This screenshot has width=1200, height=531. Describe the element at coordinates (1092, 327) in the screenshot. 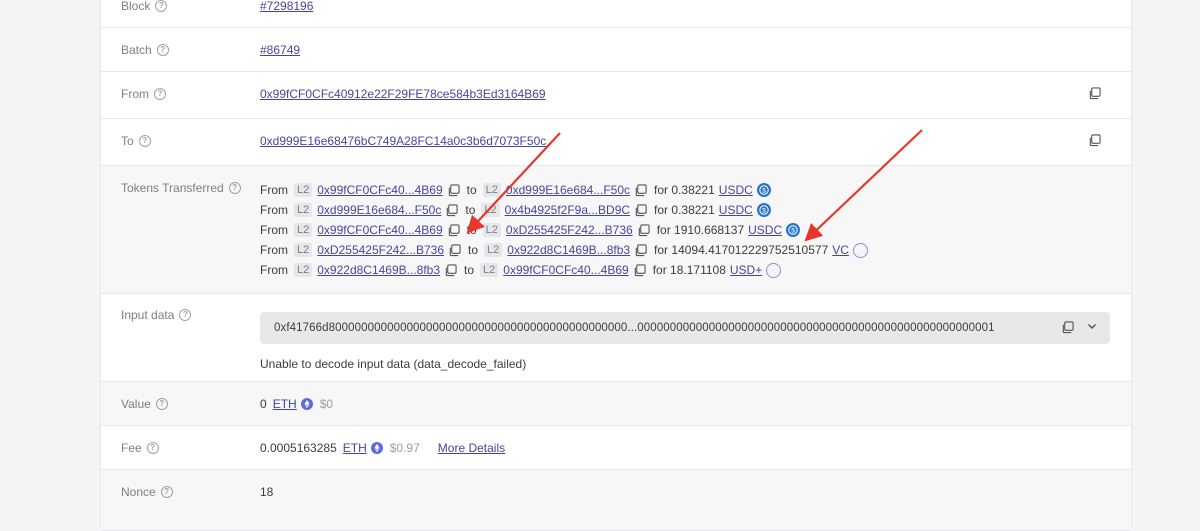

I see `expand-input-button` at that location.